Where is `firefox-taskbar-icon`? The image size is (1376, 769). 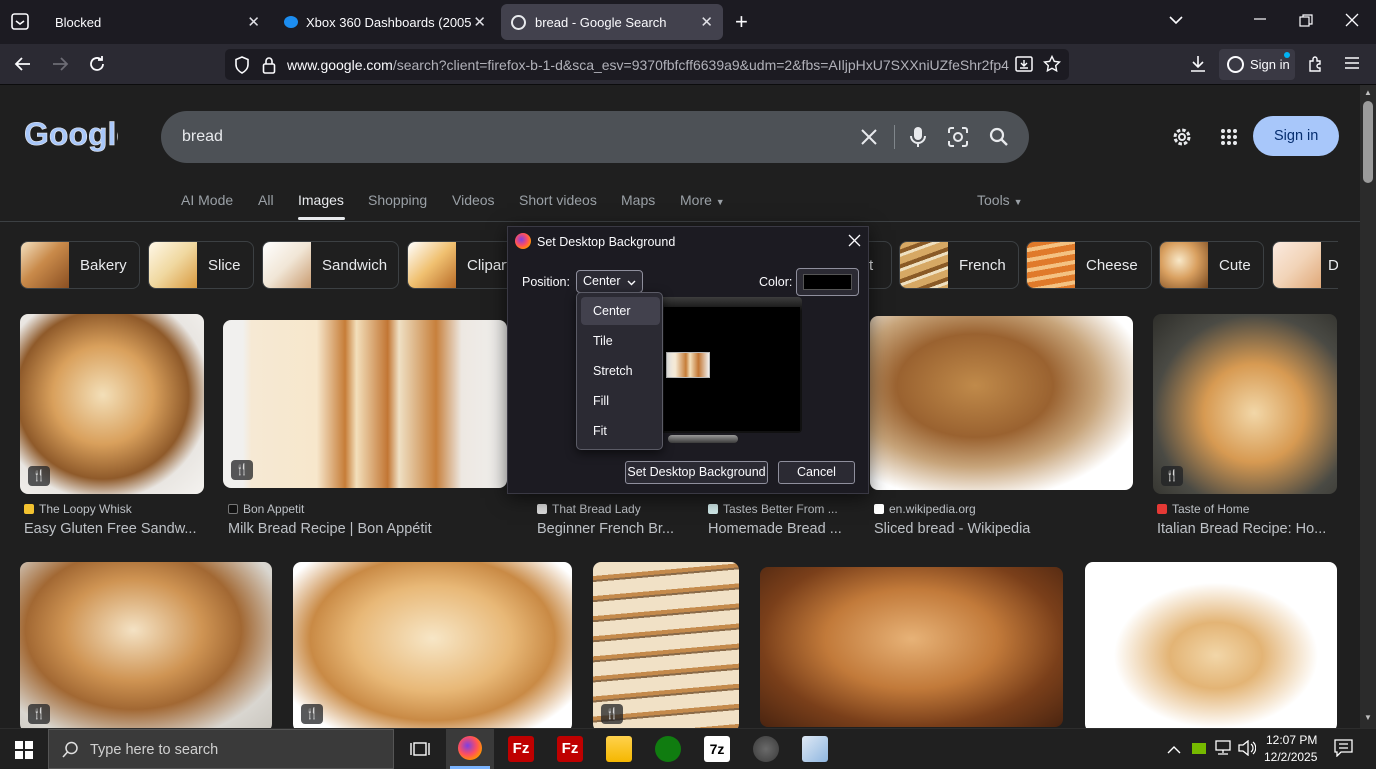
firefox-taskbar-icon is located at coordinates (470, 749).